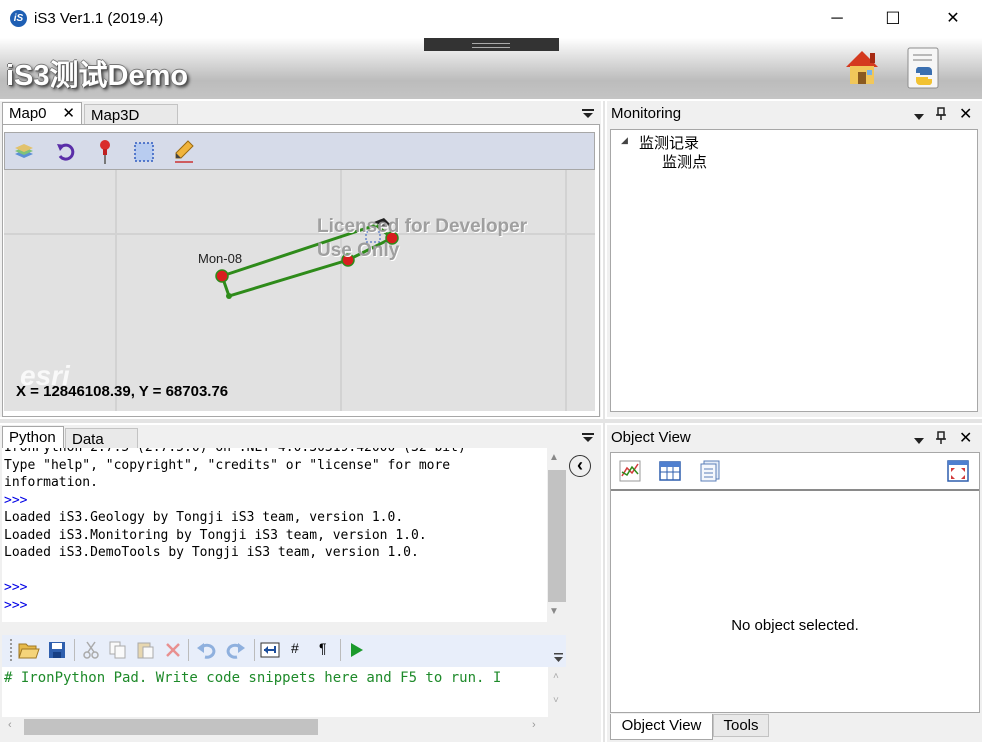 The height and width of the screenshot is (742, 982). I want to click on scroll-right-icon: ›, so click(534, 725).